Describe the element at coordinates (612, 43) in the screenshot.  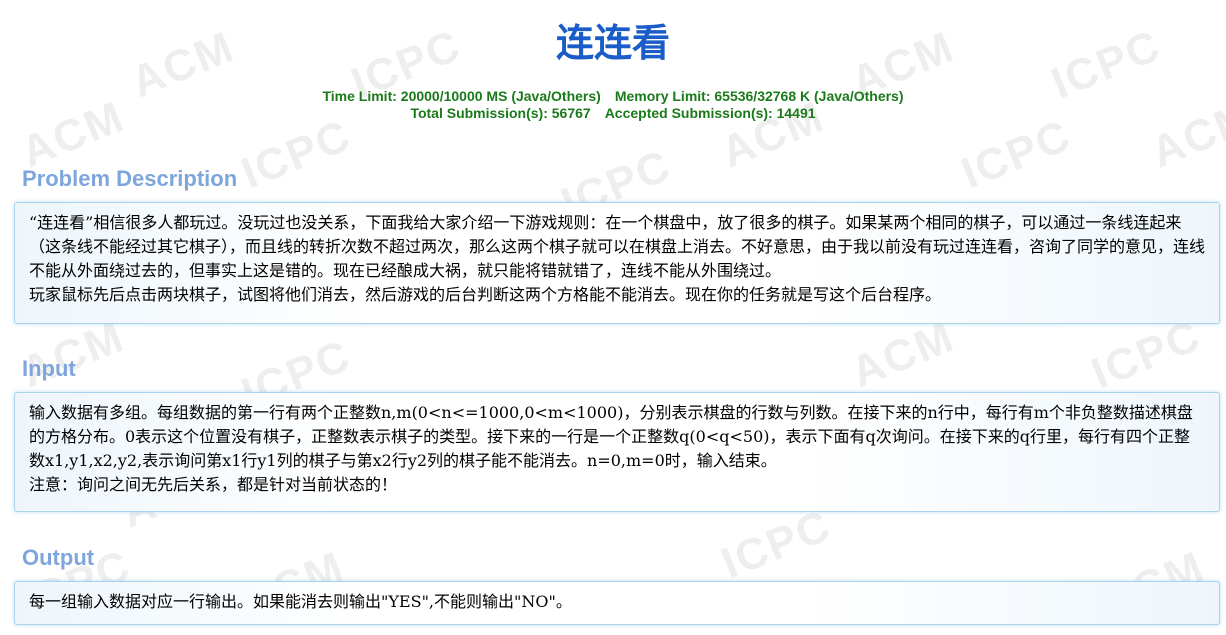
I see `page-title: 连连看` at that location.